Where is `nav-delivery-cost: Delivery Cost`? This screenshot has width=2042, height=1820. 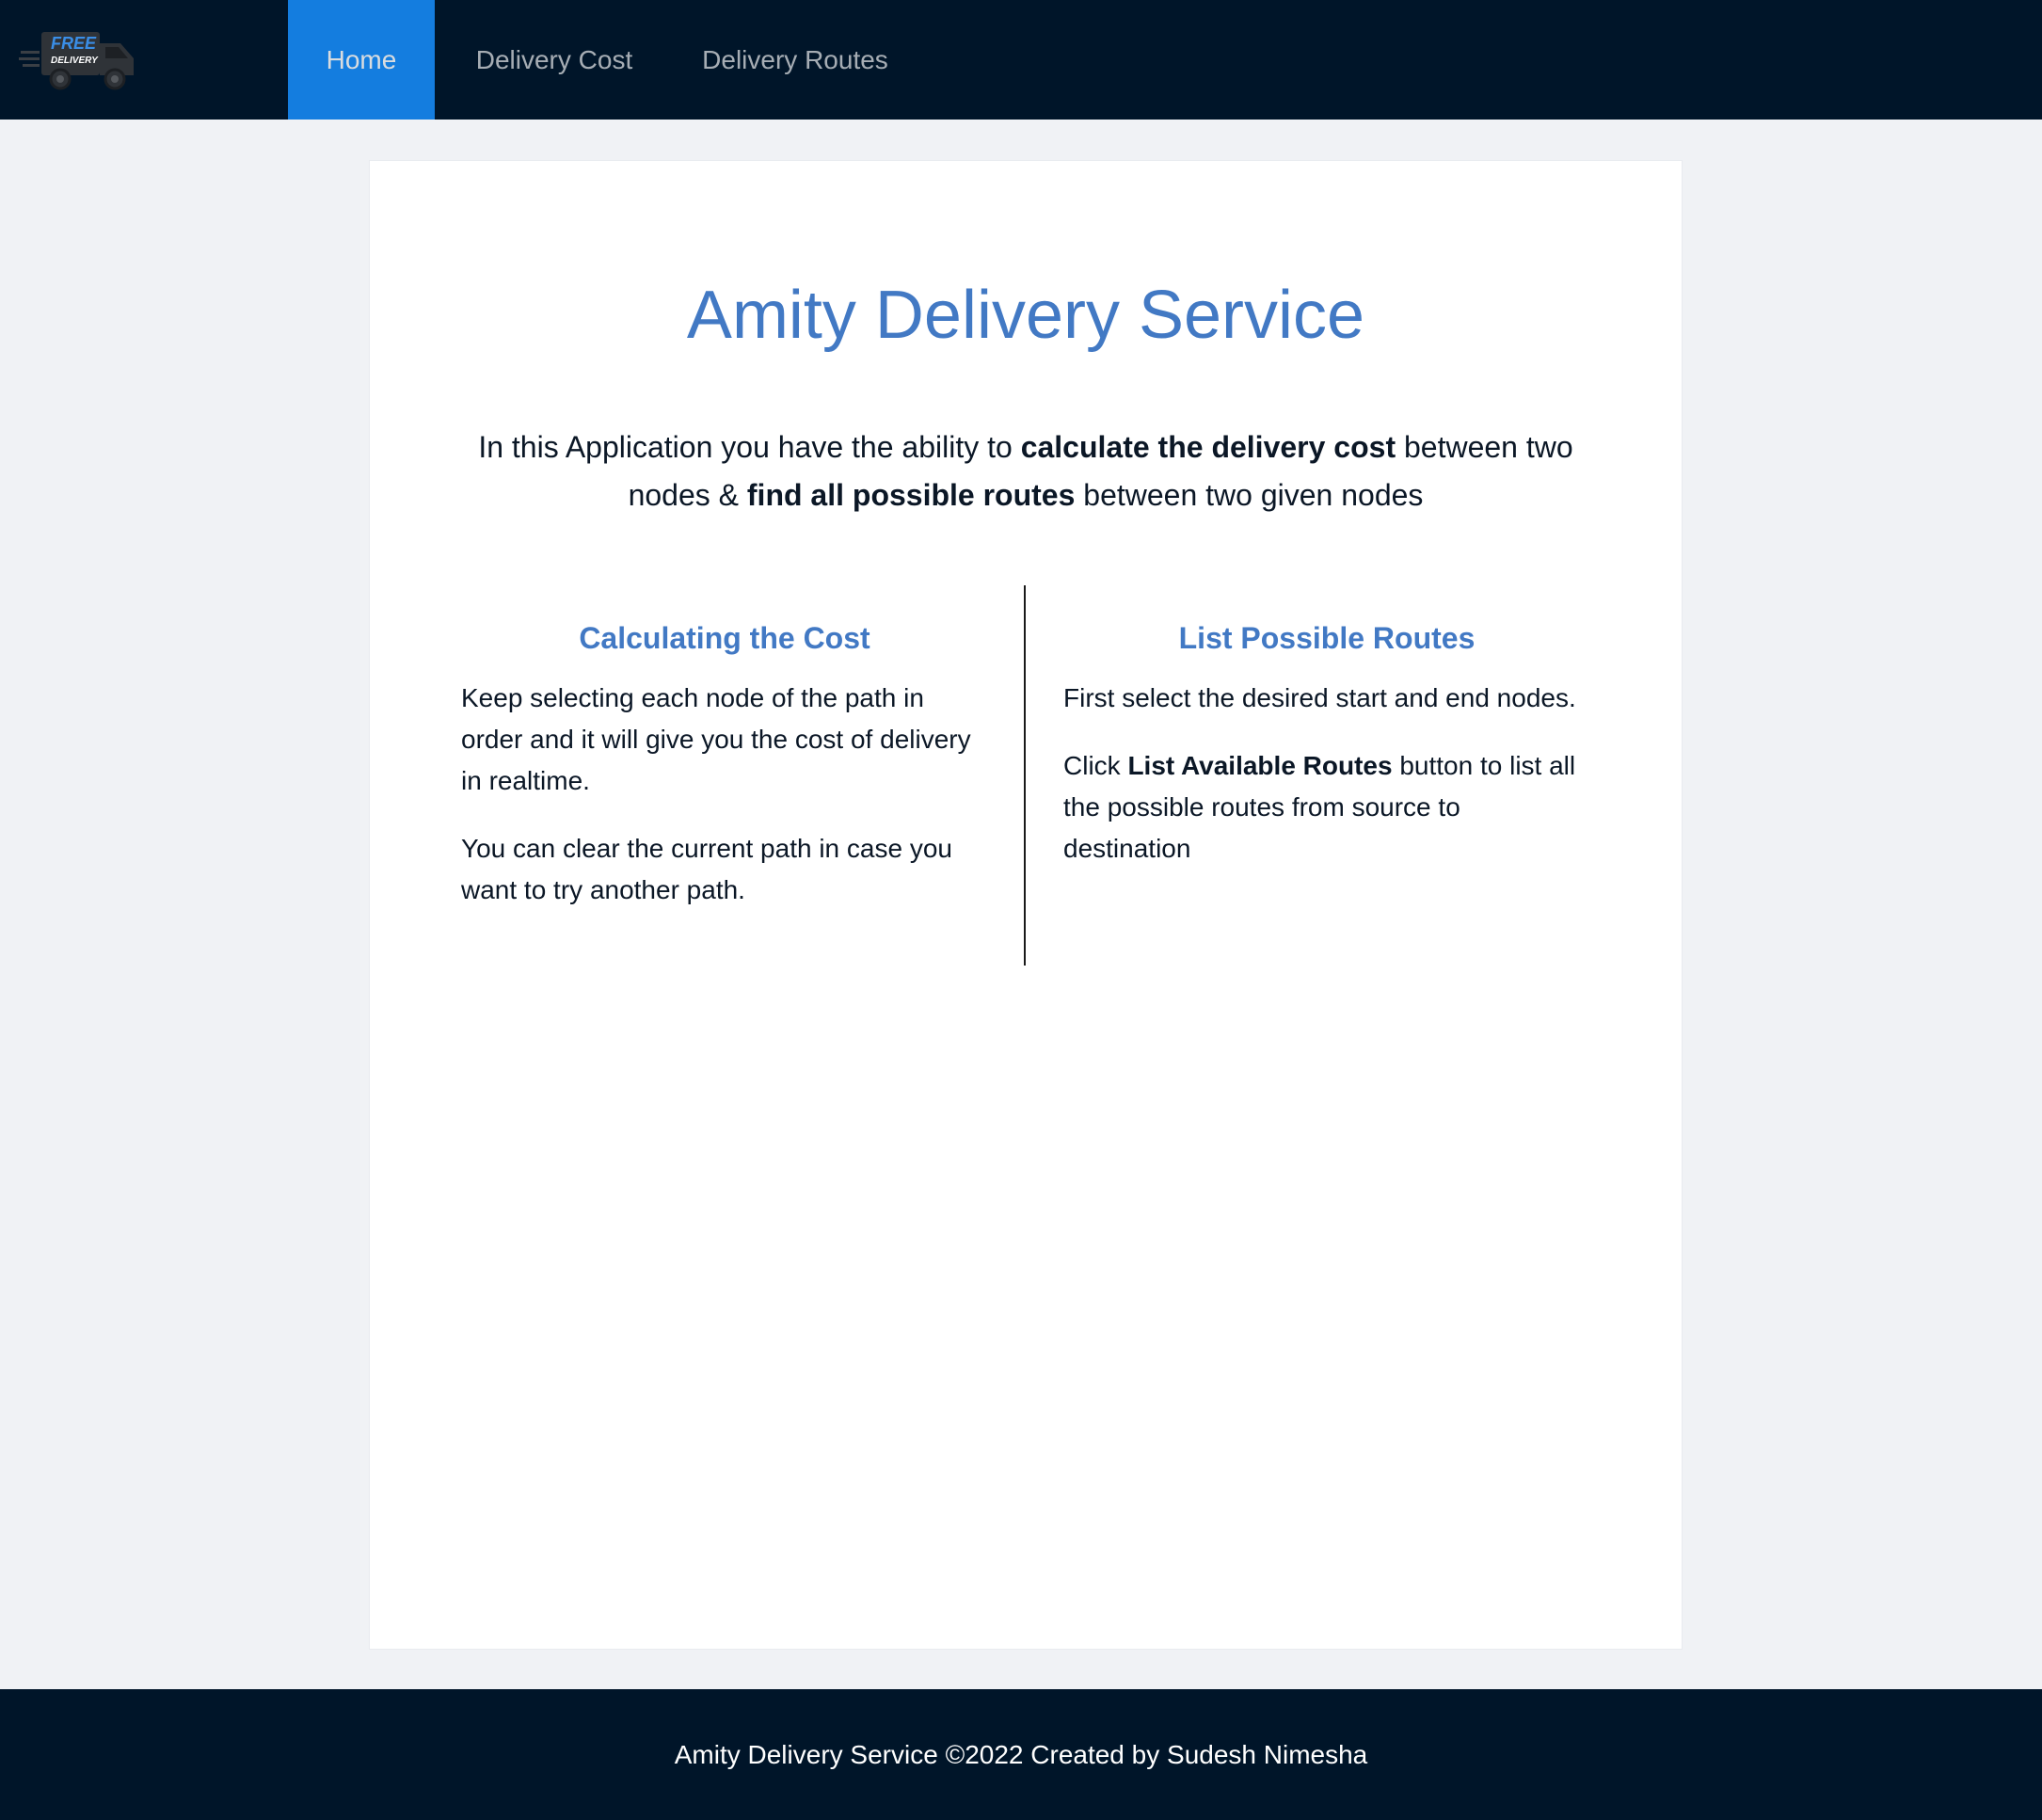
nav-delivery-cost: Delivery Cost is located at coordinates (554, 60).